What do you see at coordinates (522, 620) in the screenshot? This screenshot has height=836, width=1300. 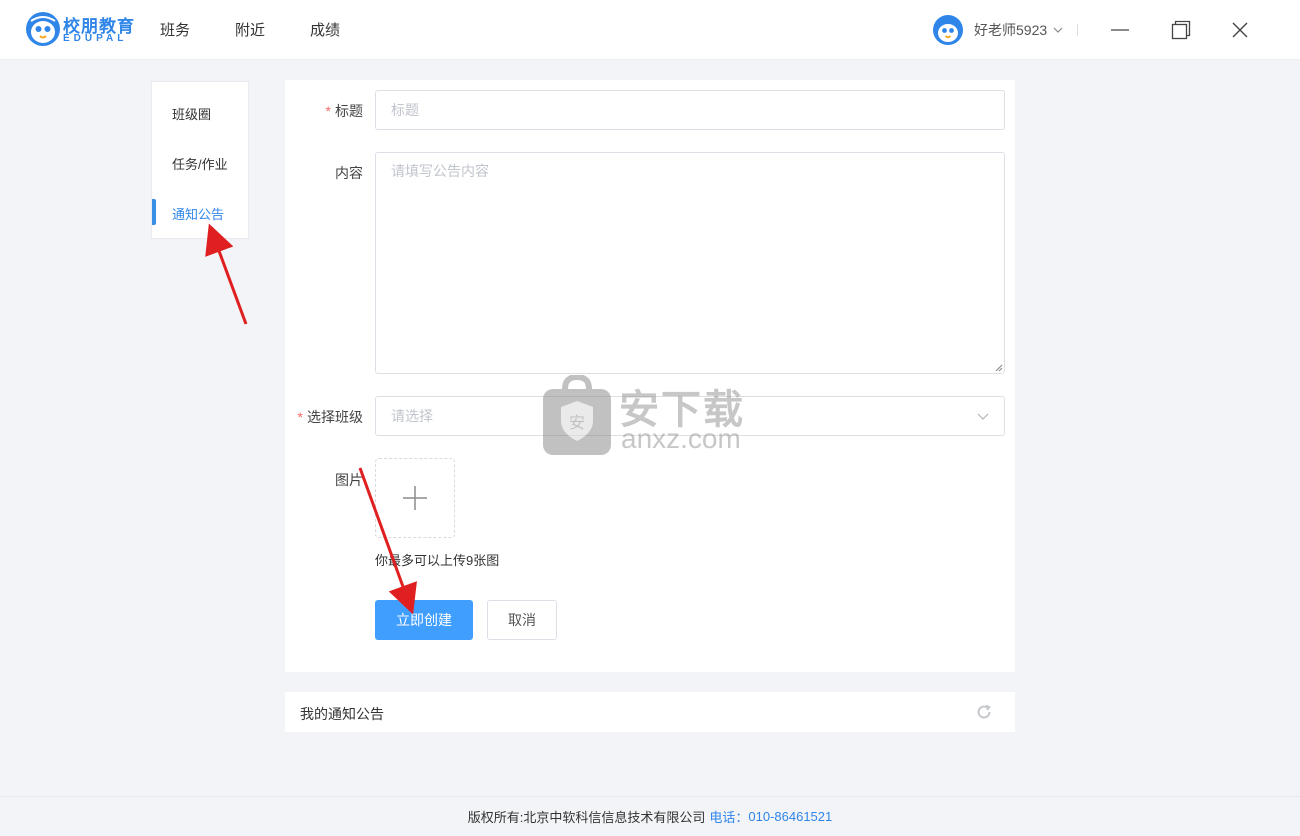 I see `cancel-button: 取消` at bounding box center [522, 620].